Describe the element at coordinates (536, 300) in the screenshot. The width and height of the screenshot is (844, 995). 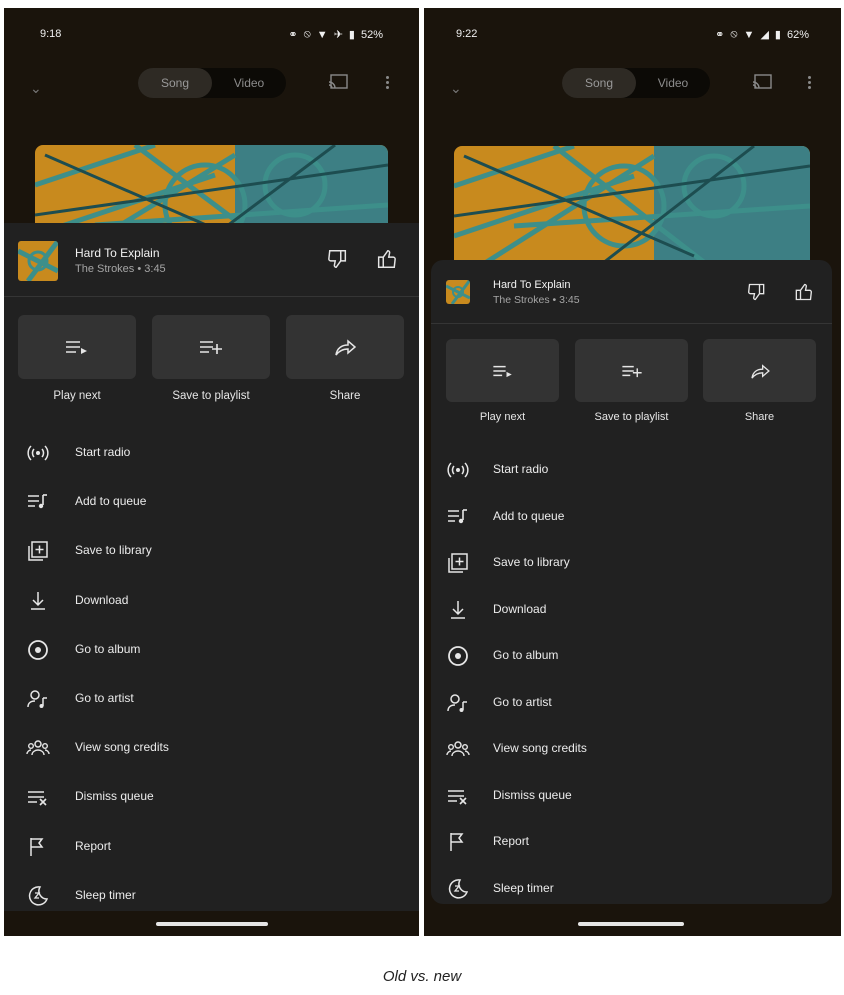
I see `song-subtitle: The Strokes • 3:45` at that location.